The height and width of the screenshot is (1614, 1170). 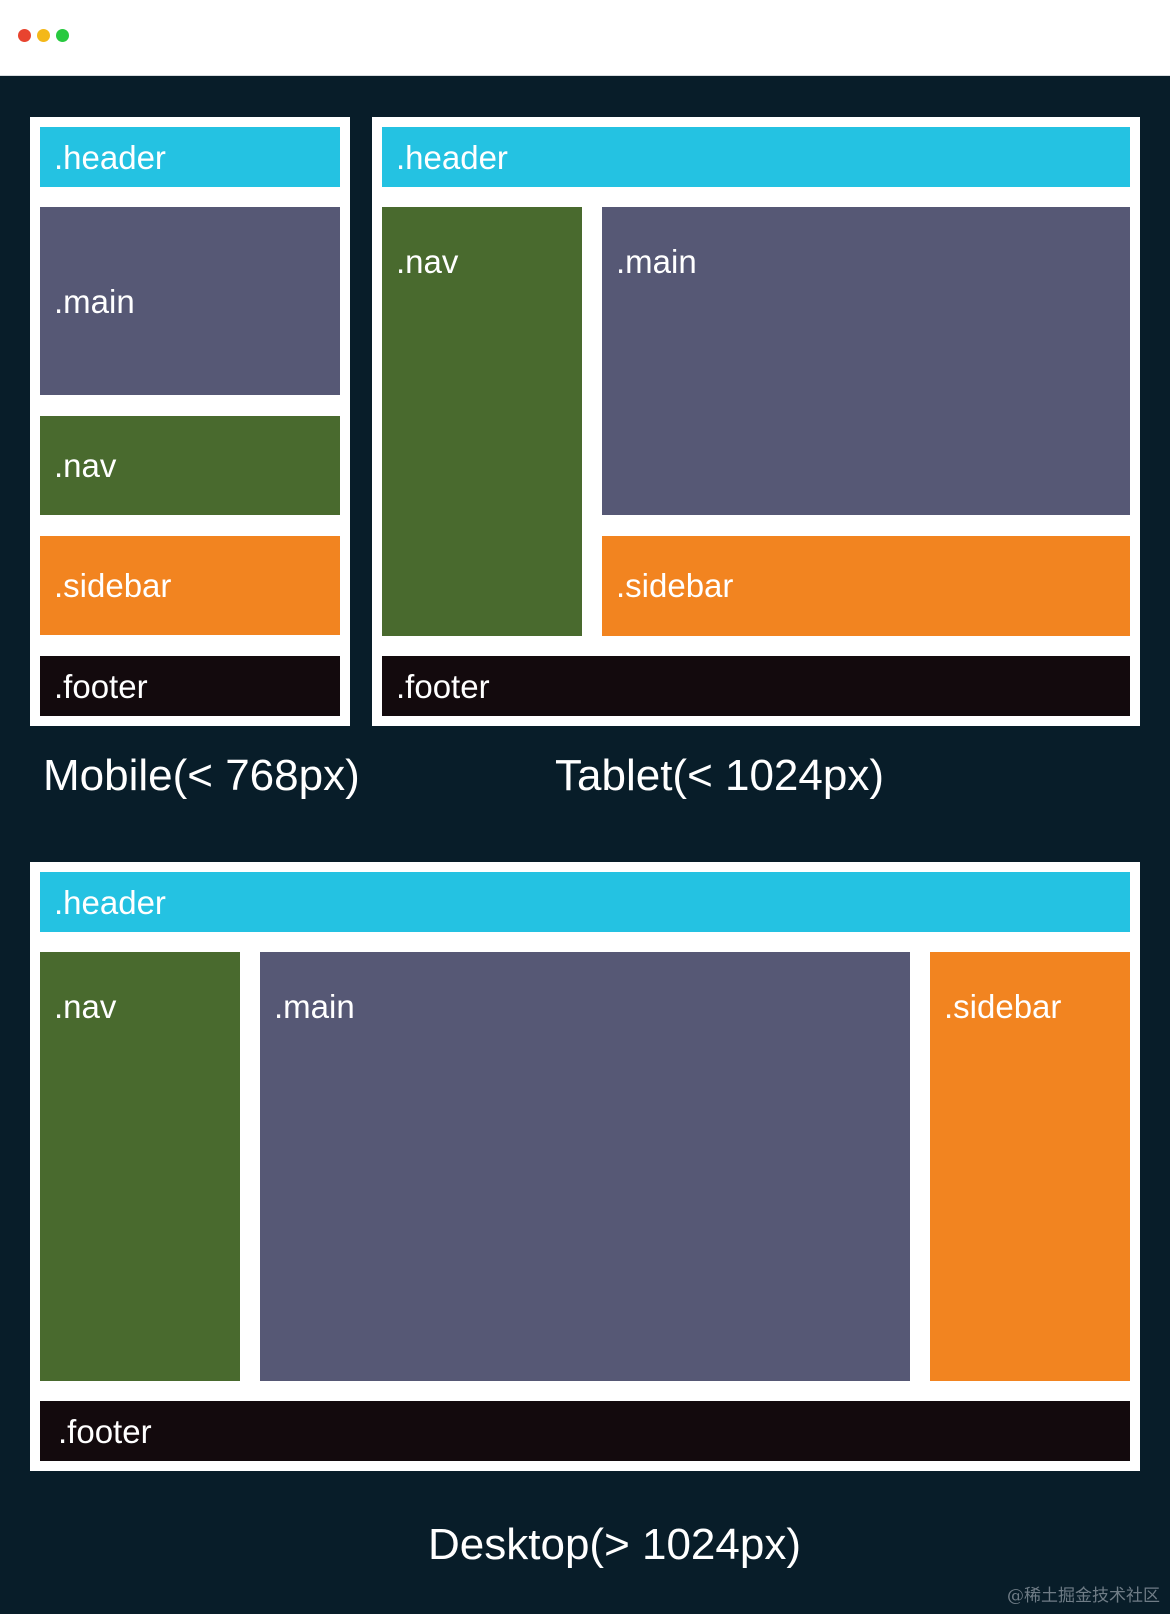 What do you see at coordinates (1030, 1166) in the screenshot?
I see `desktop-sidebar-block: .sidebar` at bounding box center [1030, 1166].